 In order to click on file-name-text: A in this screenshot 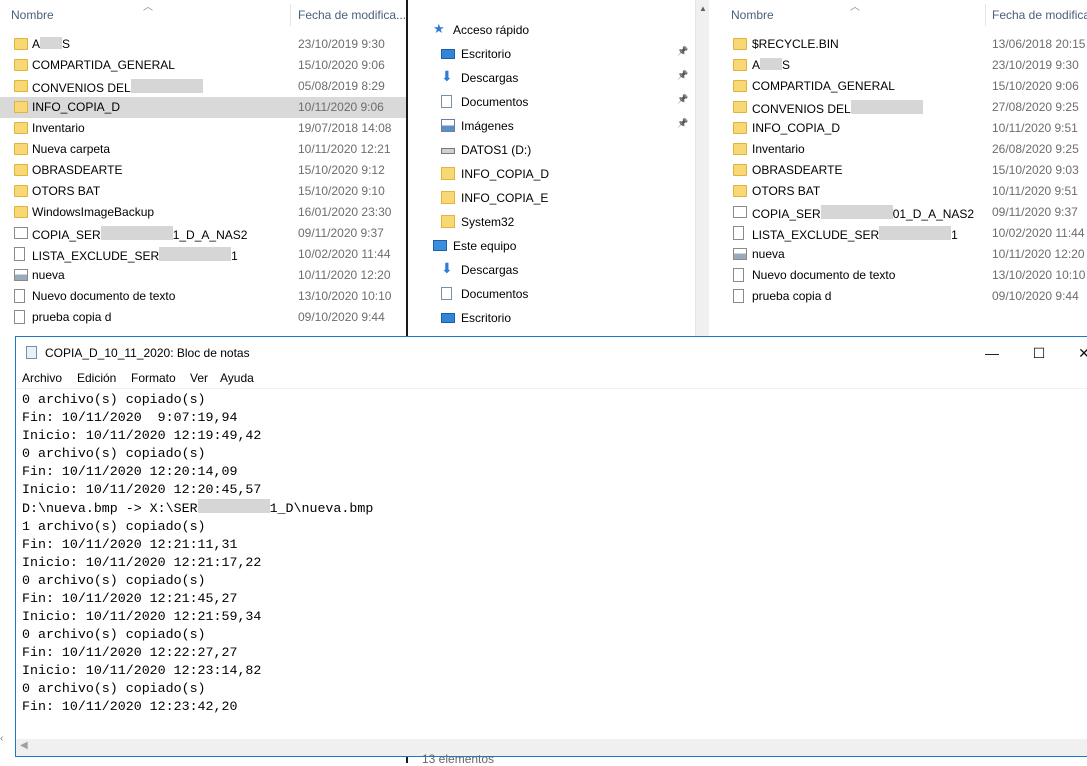, I will do `click(756, 65)`.